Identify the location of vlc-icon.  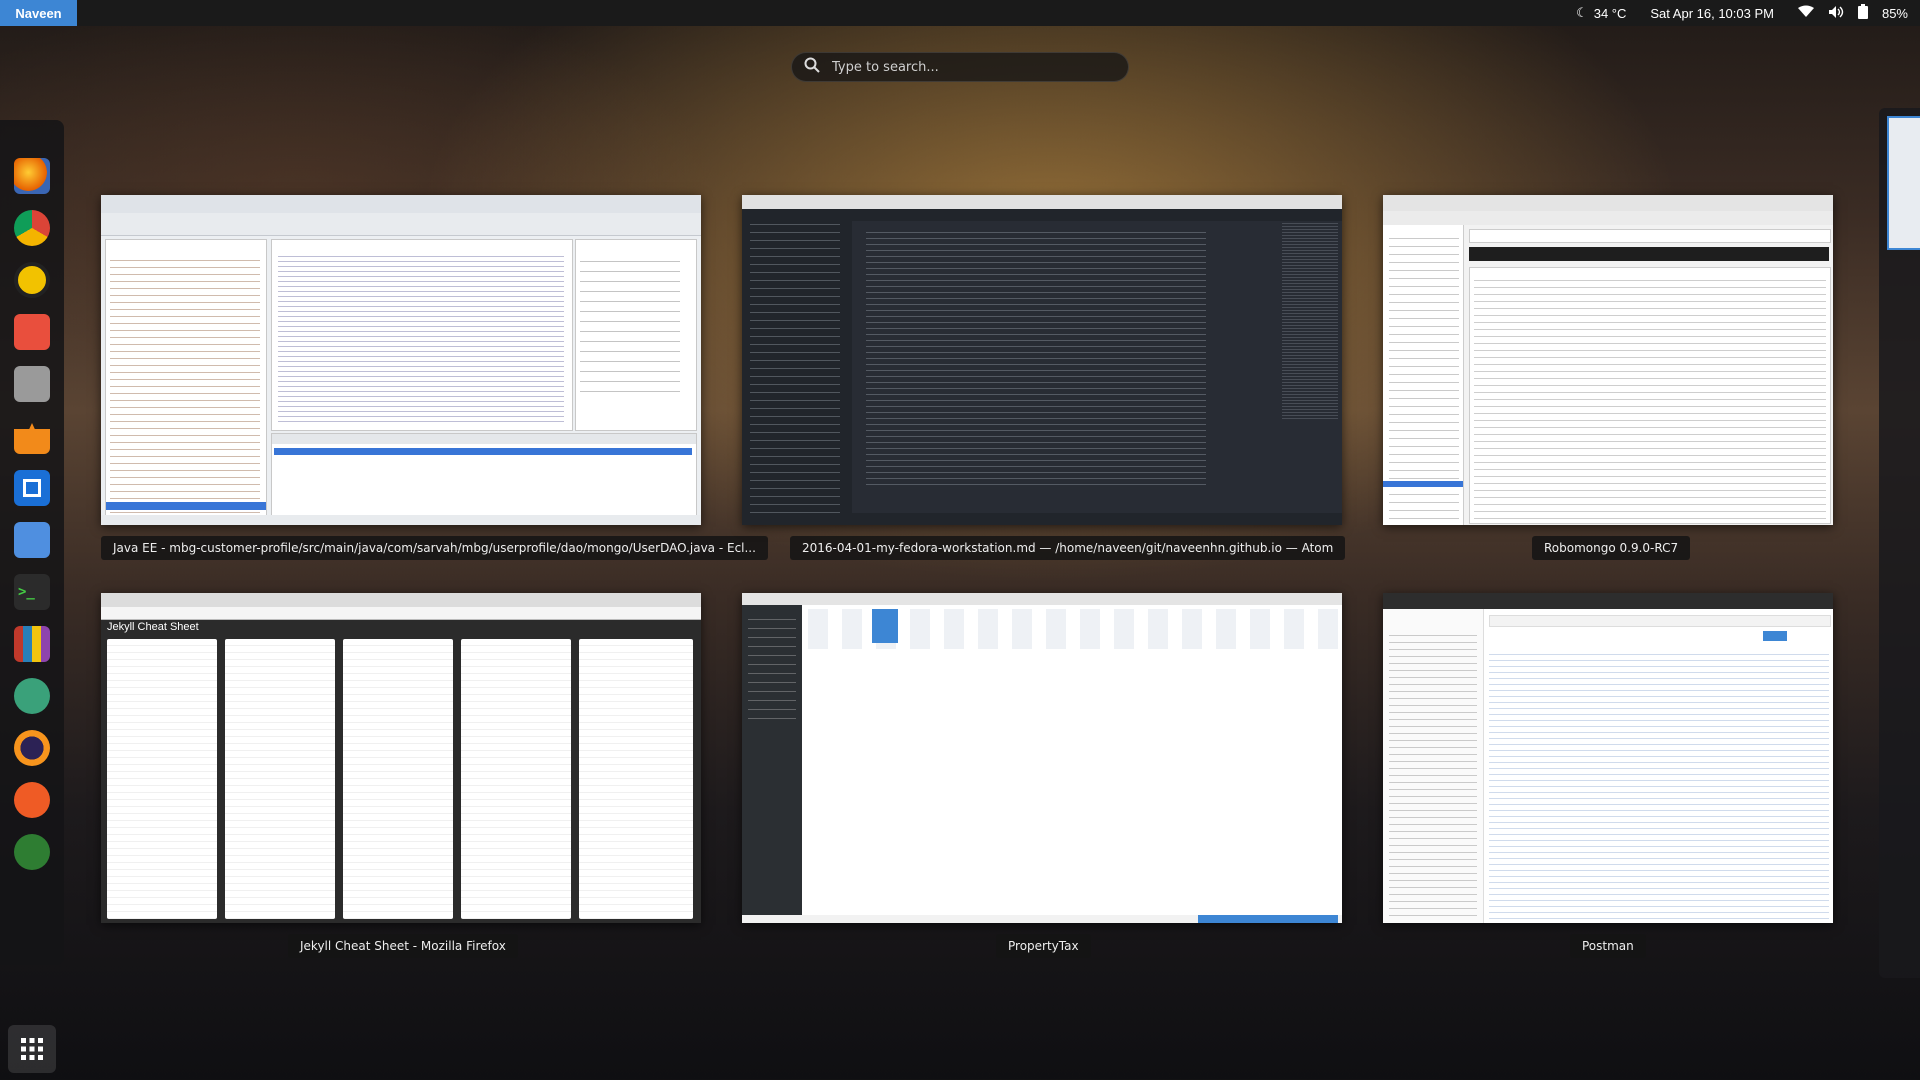
(32, 436).